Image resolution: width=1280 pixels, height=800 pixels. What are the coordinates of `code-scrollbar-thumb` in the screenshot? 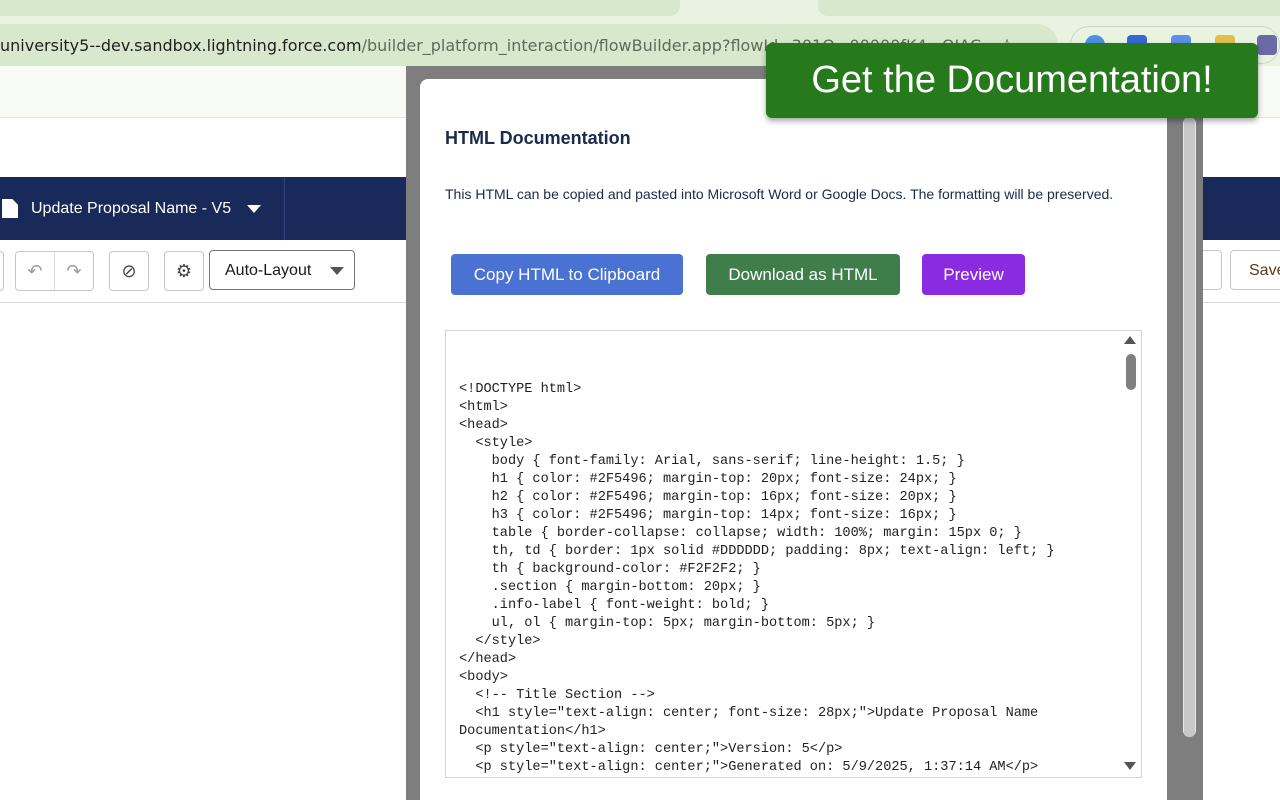 It's located at (1131, 372).